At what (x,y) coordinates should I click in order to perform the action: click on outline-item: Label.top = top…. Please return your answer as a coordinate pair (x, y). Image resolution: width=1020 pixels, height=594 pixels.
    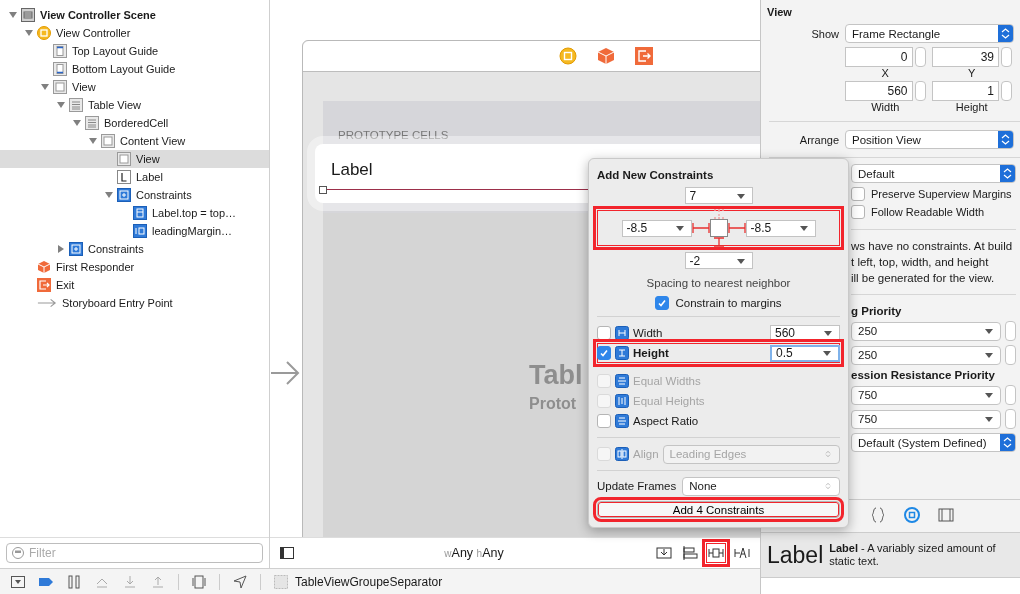
    Looking at the image, I should click on (134, 213).